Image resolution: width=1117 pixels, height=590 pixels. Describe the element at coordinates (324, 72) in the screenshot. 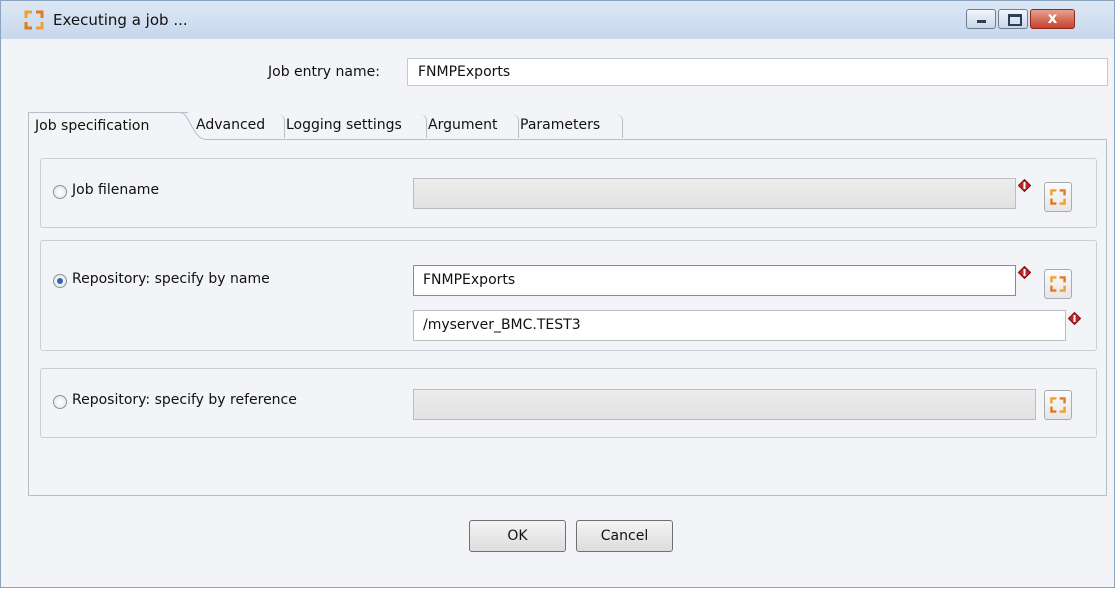

I see `job-entry-name-label: Job entry name:` at that location.